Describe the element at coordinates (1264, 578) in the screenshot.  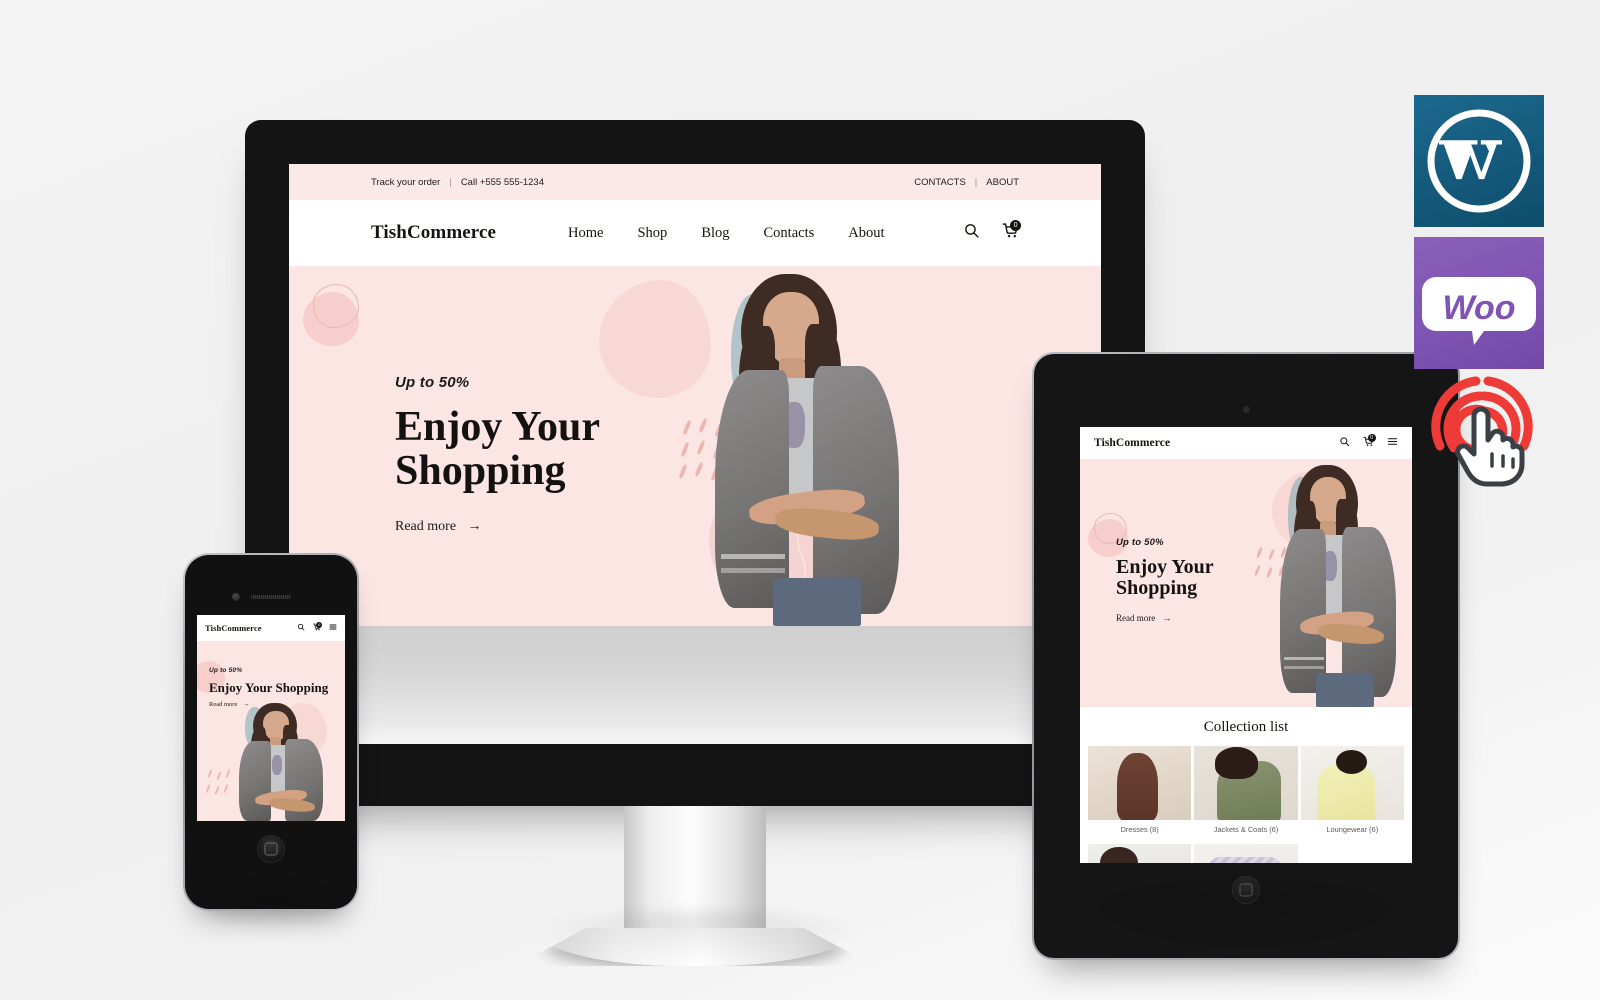
I see `tablet-hero-headline: Enjoy Your Shopping` at that location.